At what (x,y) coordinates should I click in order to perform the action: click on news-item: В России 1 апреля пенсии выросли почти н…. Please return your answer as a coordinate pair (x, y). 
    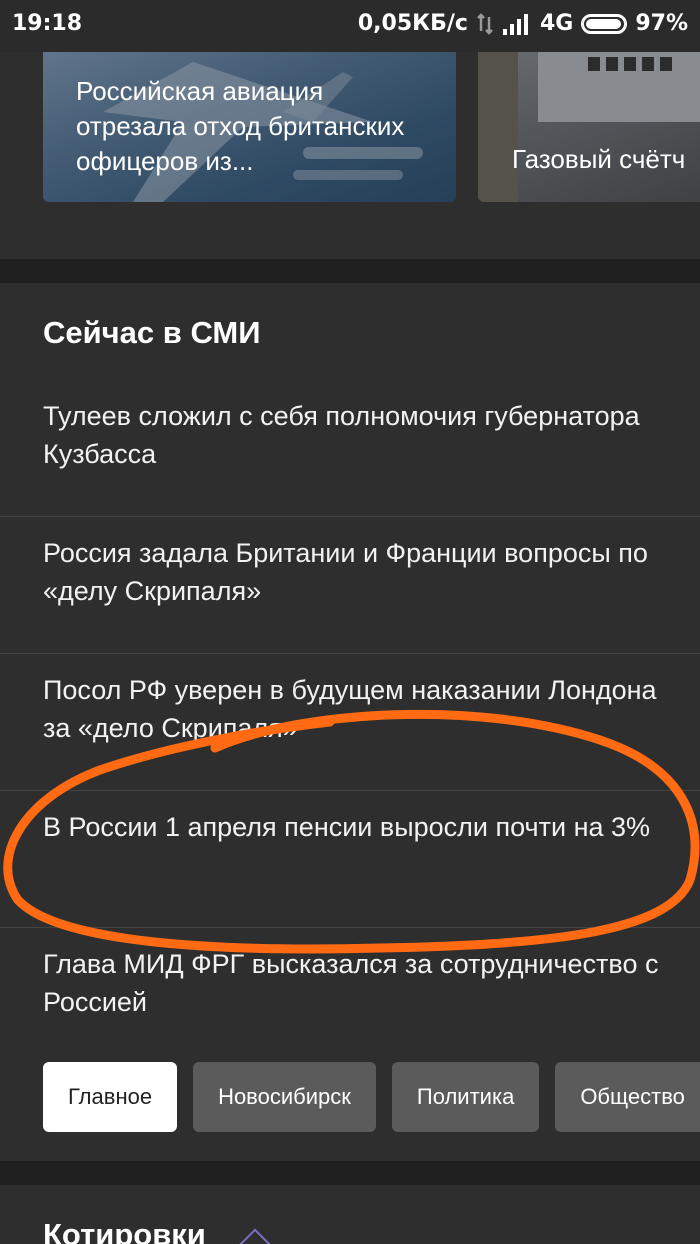
    Looking at the image, I should click on (350, 859).